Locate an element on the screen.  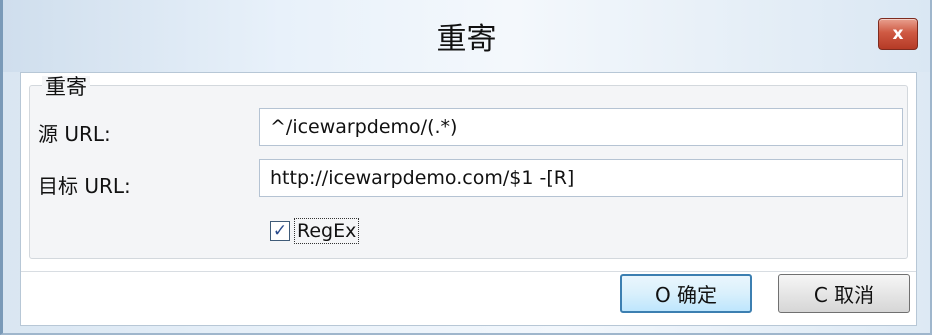
target-url-label: 目标 URL: is located at coordinates (84, 186).